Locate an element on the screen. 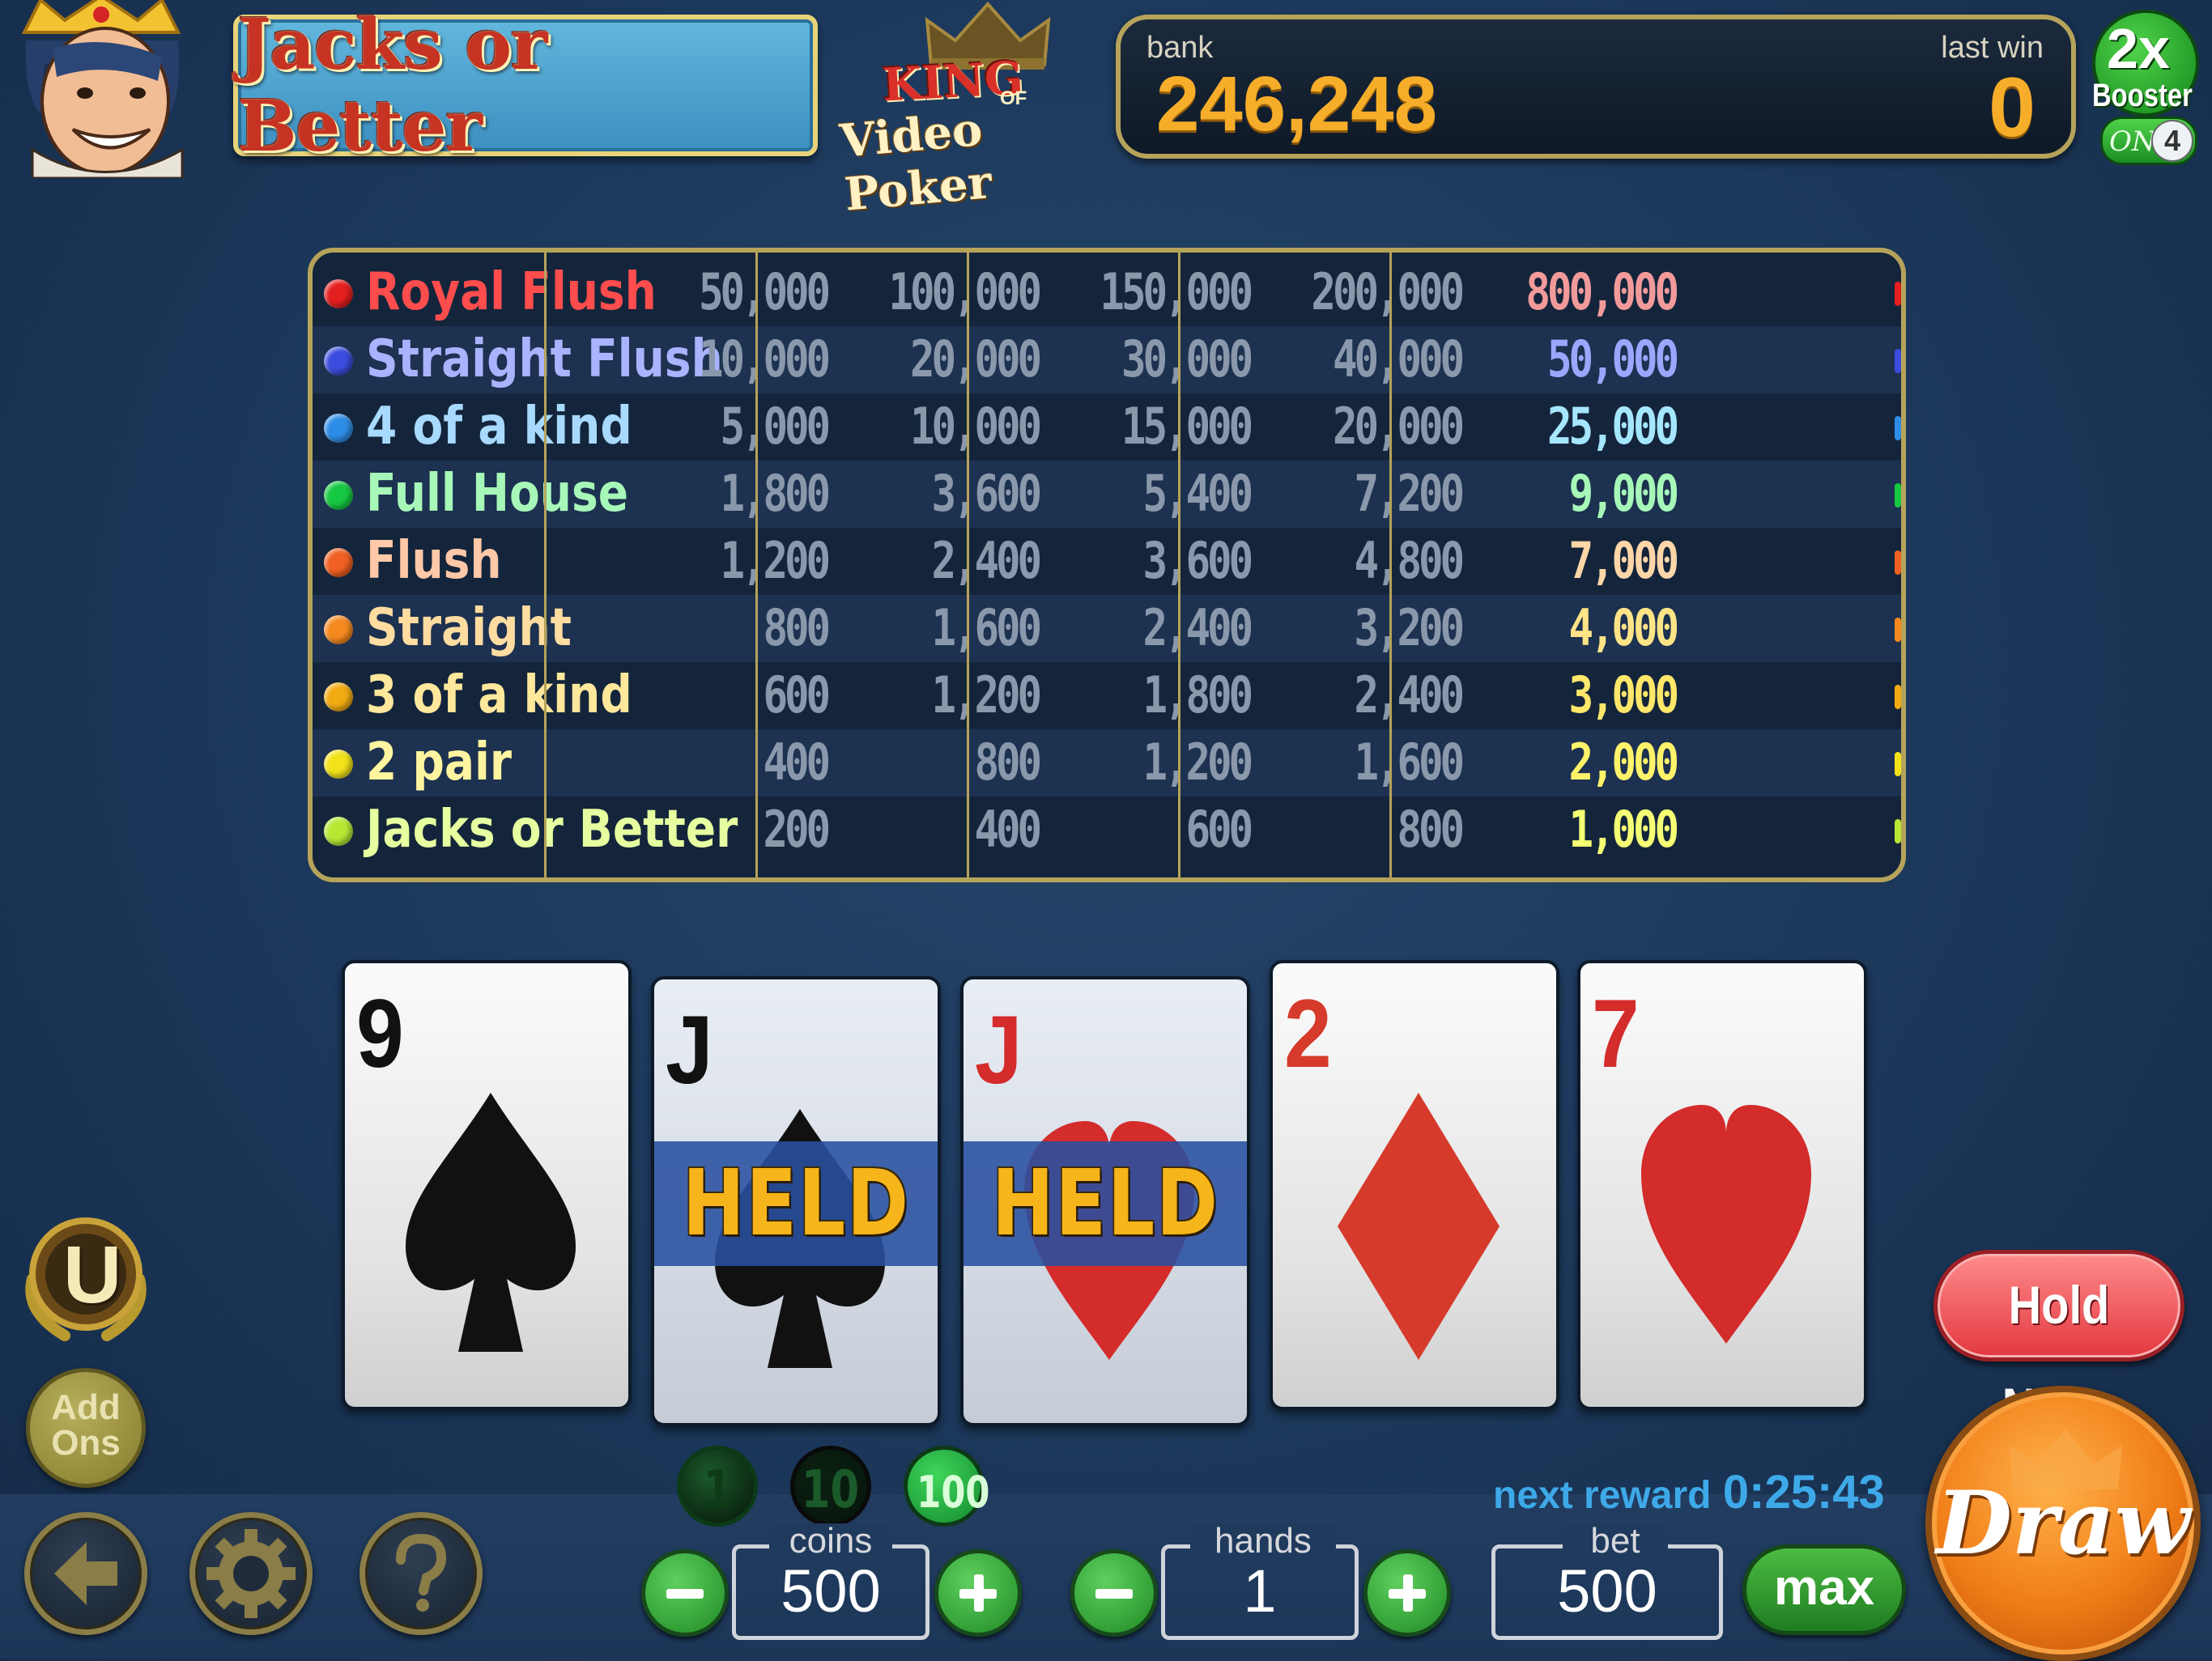  playing-card: 2 is located at coordinates (1414, 1185).